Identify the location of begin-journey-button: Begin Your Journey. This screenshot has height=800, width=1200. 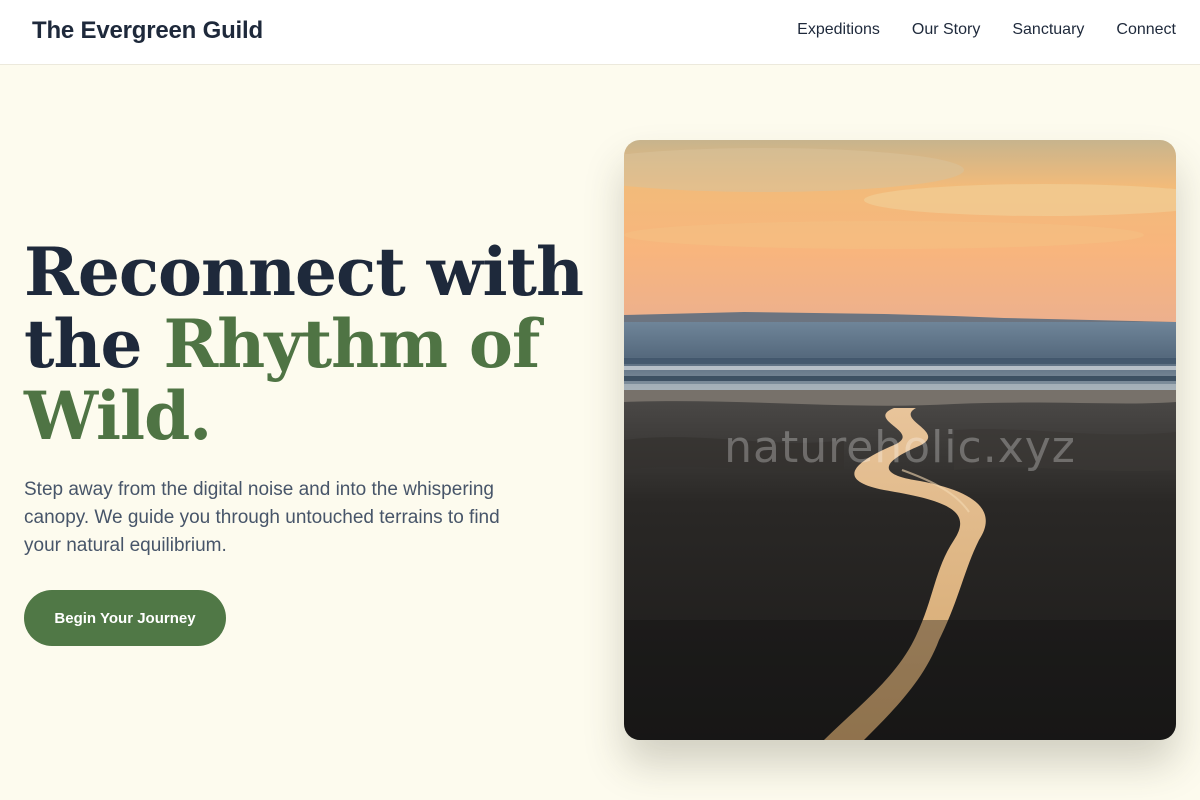
(125, 618).